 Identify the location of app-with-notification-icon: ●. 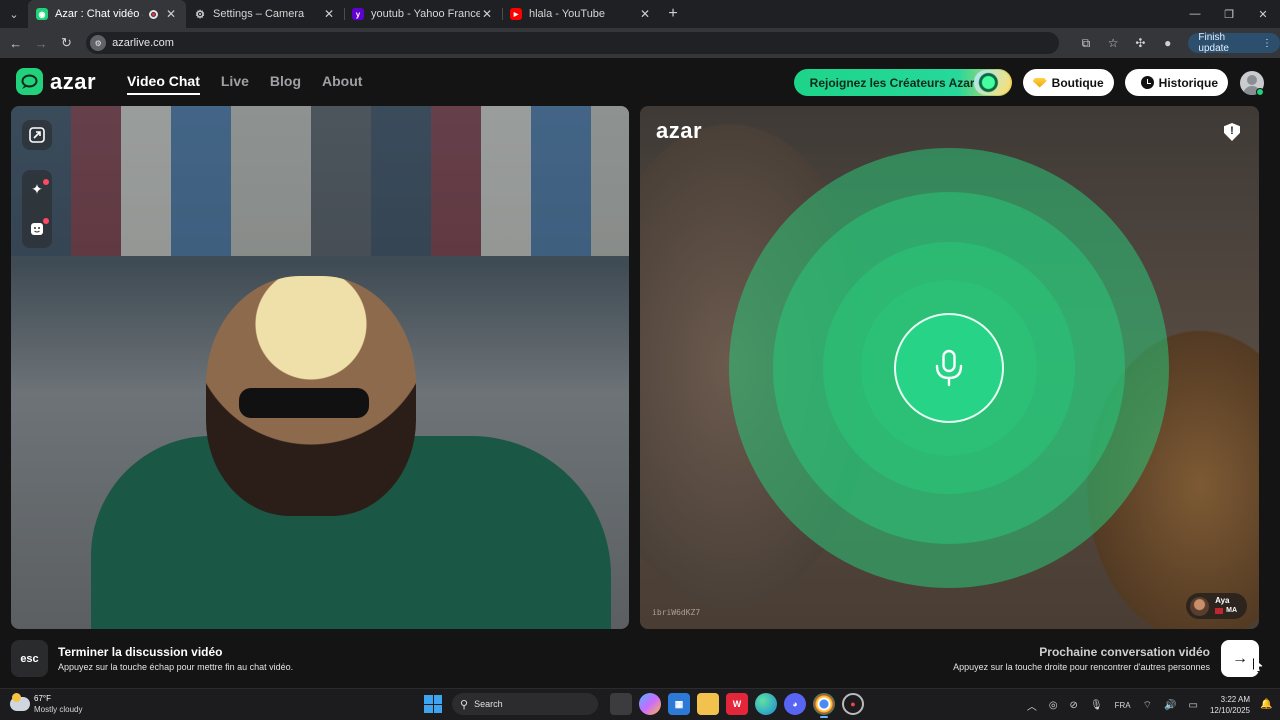
(853, 704).